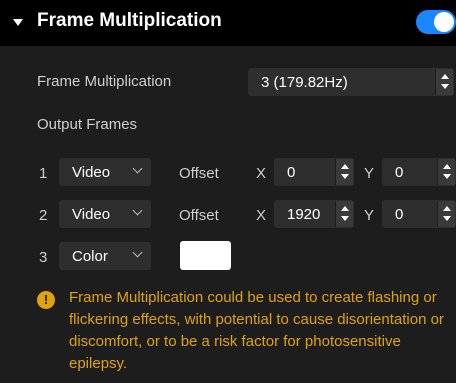 This screenshot has height=383, width=456. I want to click on enable-toggle, so click(436, 22).